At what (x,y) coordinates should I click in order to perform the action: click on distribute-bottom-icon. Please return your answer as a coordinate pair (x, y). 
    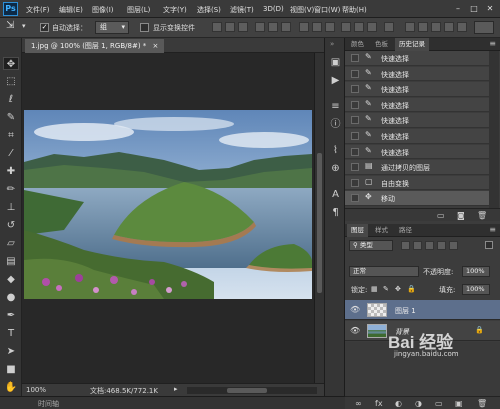
    Looking at the image, I should click on (330, 27).